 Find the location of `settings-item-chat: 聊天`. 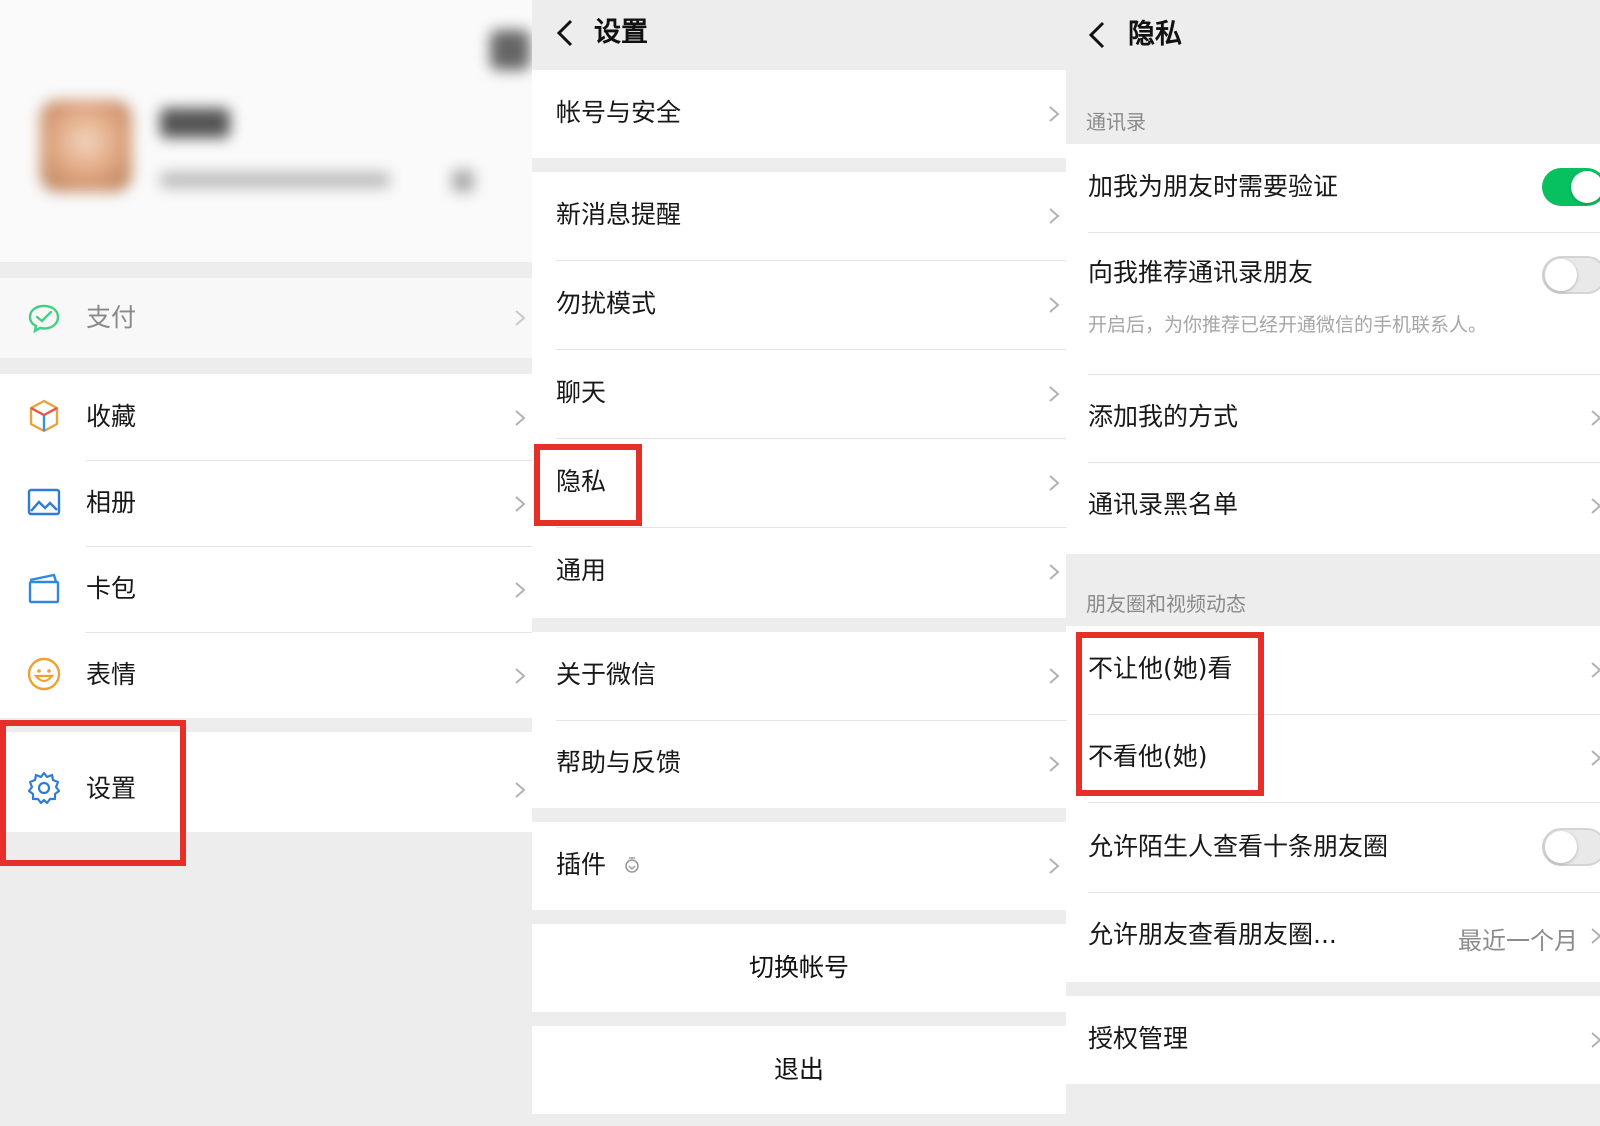

settings-item-chat: 聊天 is located at coordinates (799, 394).